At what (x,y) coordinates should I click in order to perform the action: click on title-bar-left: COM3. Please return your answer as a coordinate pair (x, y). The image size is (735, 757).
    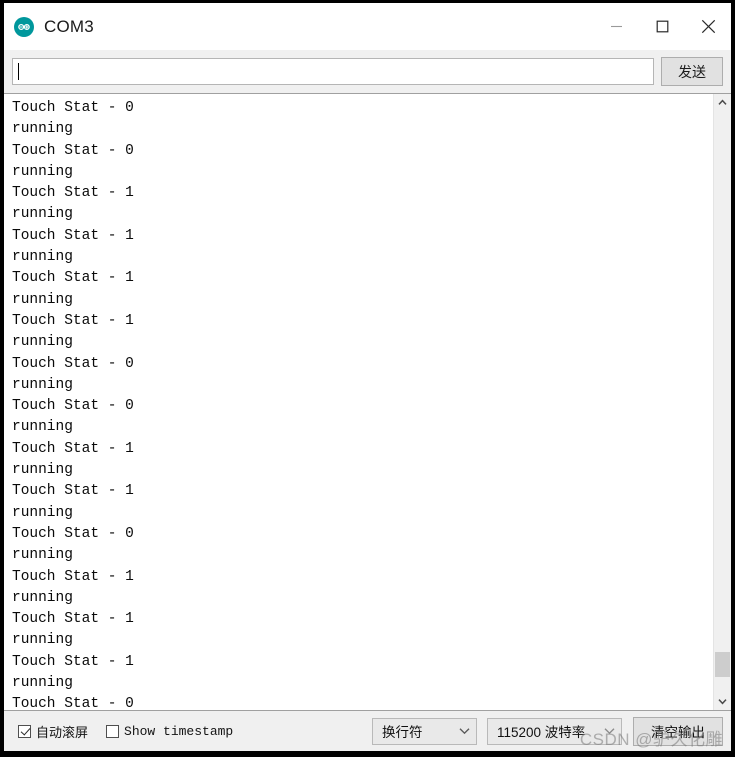
    Looking at the image, I should click on (49, 26).